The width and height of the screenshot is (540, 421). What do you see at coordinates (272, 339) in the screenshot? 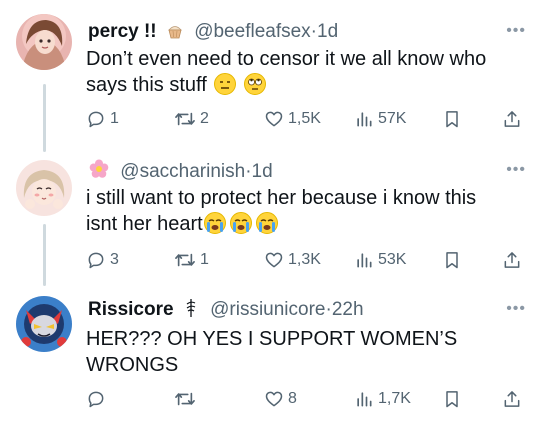
I see `tweet-text-line: HER??? OH YES I SUPPORT WOMEN’S` at bounding box center [272, 339].